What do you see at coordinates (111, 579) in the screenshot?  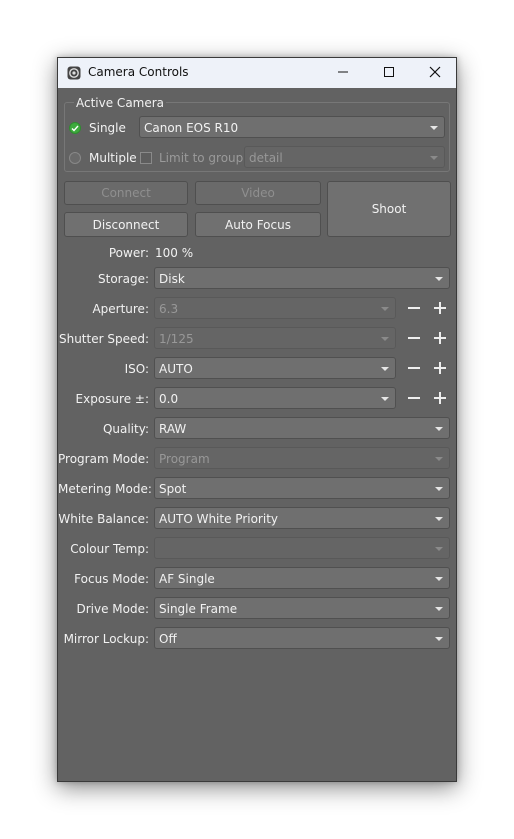 I see `setting-label: Focus Mode:` at bounding box center [111, 579].